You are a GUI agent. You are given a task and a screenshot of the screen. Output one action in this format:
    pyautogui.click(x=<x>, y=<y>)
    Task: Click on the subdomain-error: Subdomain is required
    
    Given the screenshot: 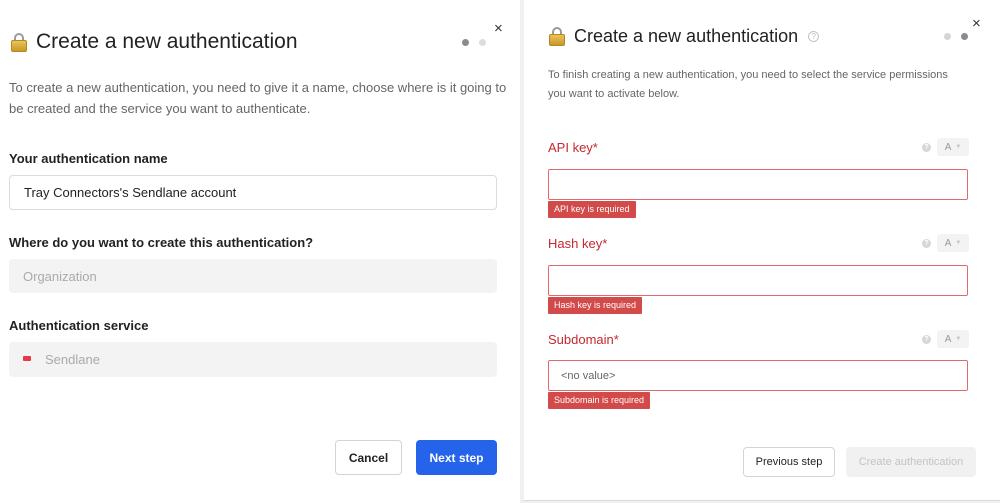 What is the action you would take?
    pyautogui.click(x=599, y=400)
    